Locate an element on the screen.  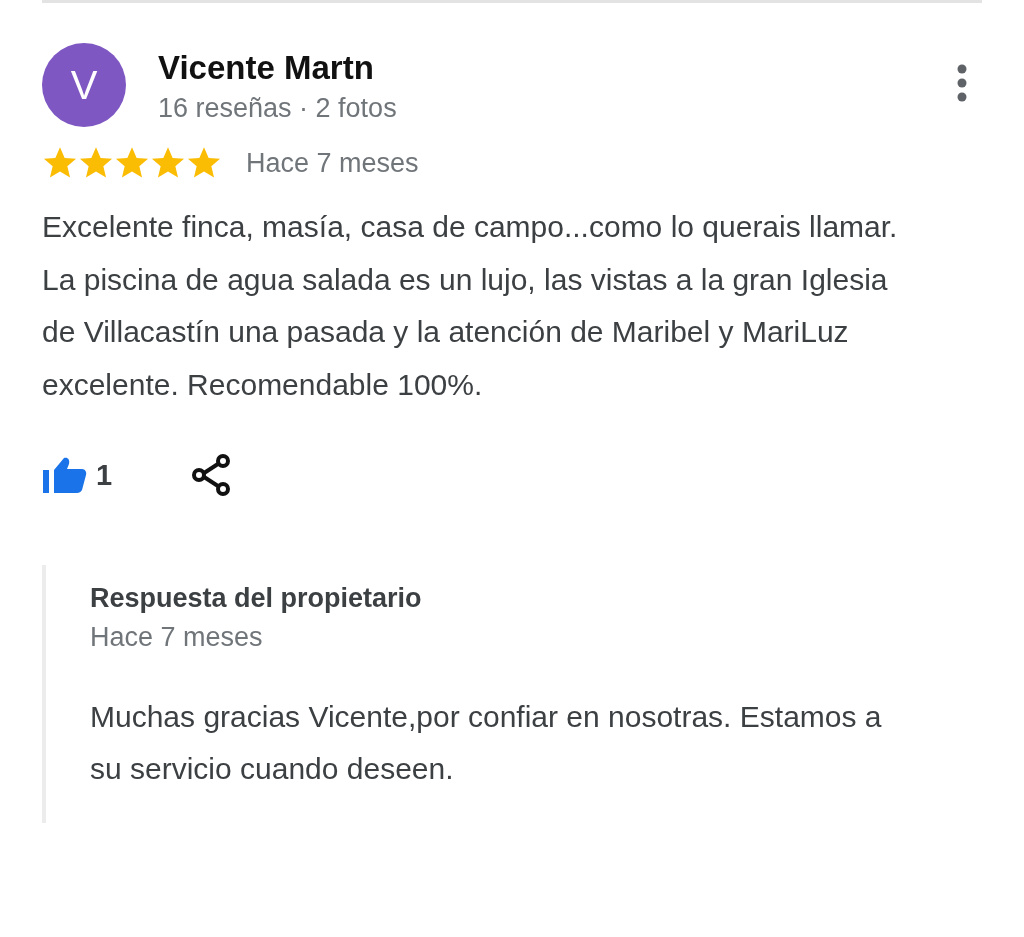
author-name: Vicente Martn is located at coordinates (266, 68).